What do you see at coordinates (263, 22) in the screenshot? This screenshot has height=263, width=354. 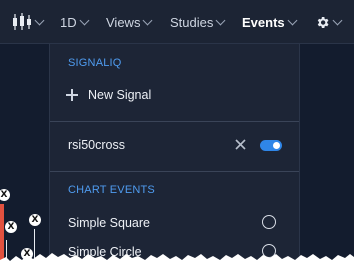 I see `events-label: Events` at bounding box center [263, 22].